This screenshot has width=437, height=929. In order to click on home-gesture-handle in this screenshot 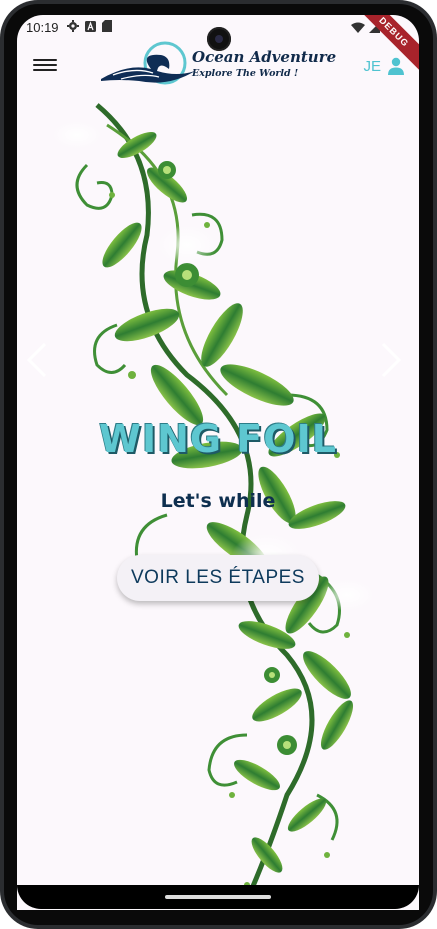, I will do `click(218, 897)`.